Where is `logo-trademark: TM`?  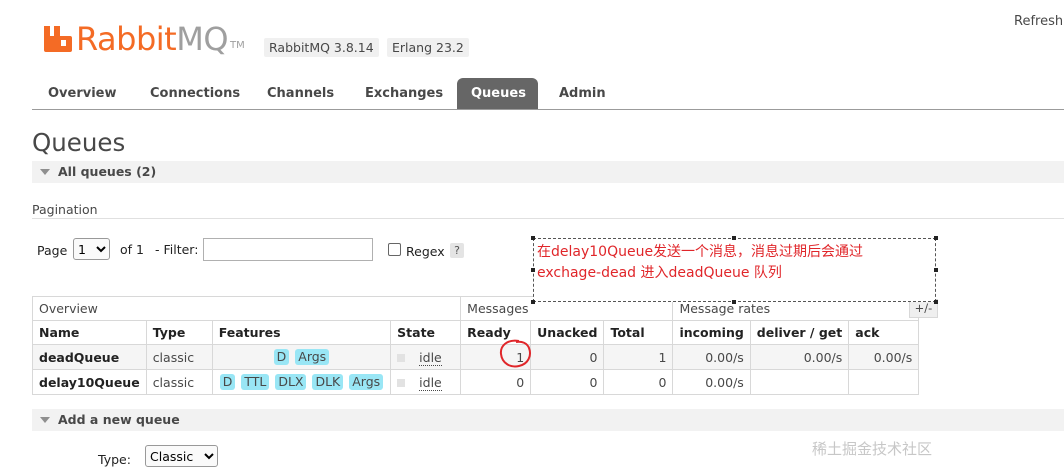 logo-trademark: TM is located at coordinates (237, 45).